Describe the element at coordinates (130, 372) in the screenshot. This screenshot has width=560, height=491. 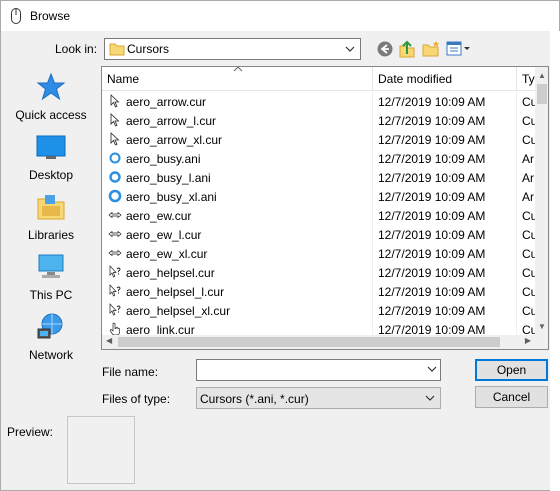
I see `file-name-label: File name:` at that location.